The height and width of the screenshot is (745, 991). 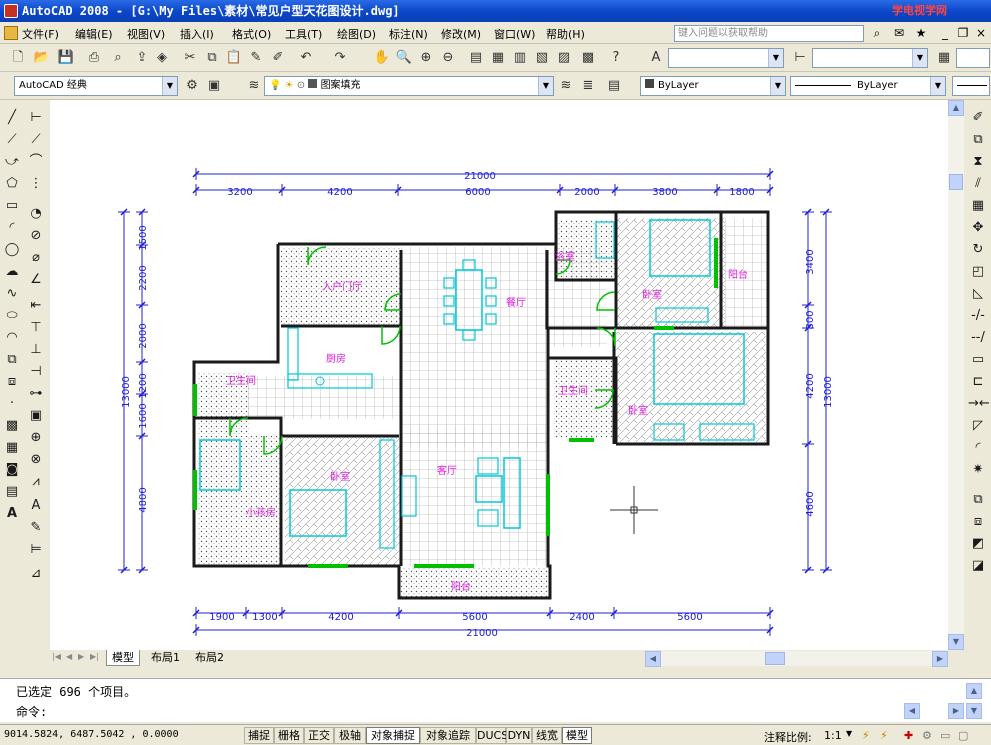 I want to click on ellipse-arc-icon: ◠, so click(x=12, y=338).